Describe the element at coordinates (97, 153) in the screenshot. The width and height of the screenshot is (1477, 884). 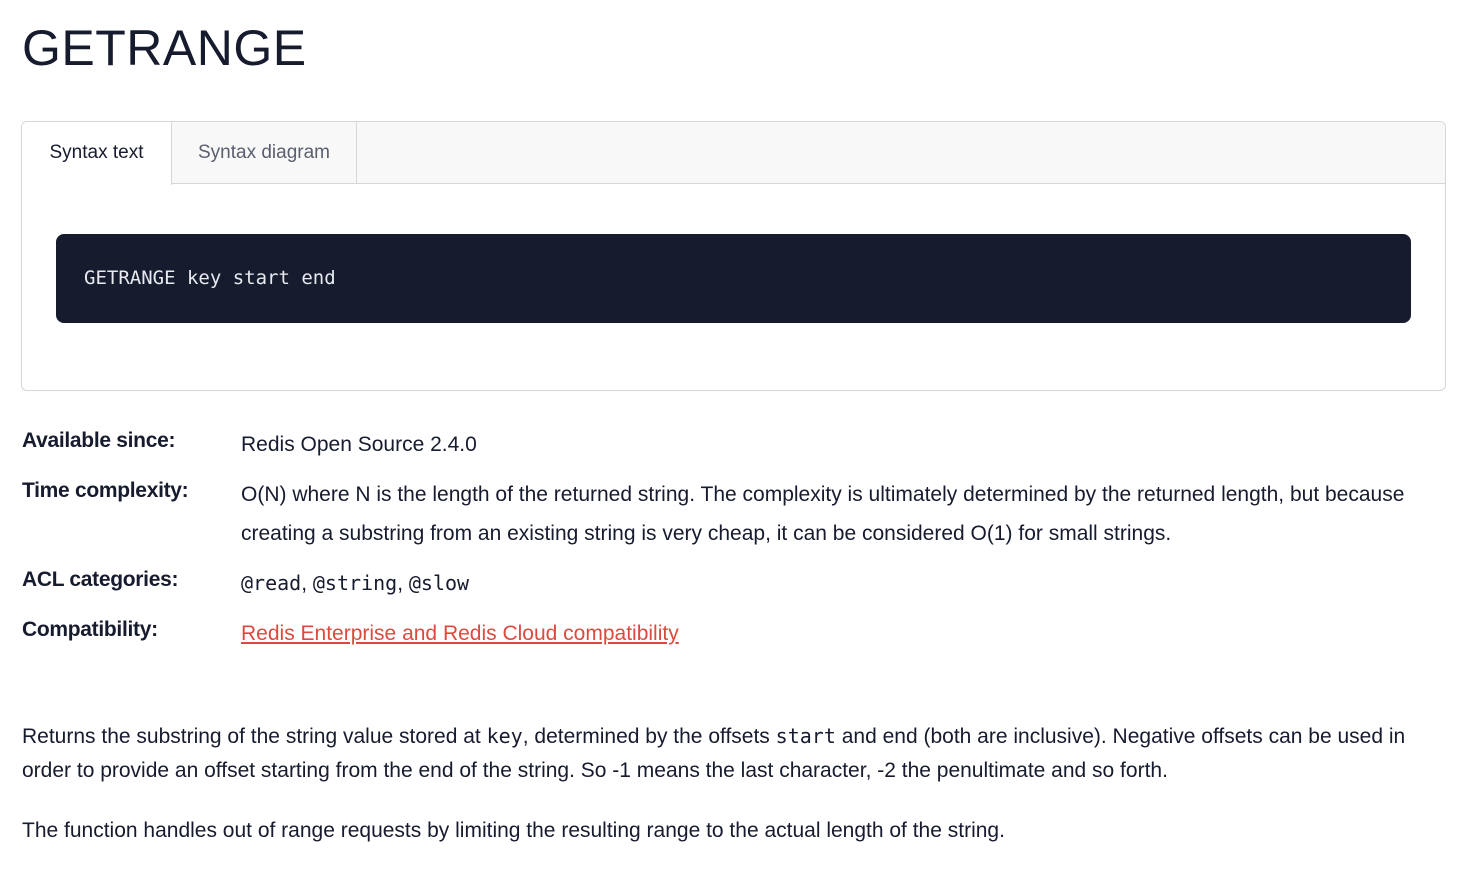
I see `tab-syntax-text: Syntax text` at that location.